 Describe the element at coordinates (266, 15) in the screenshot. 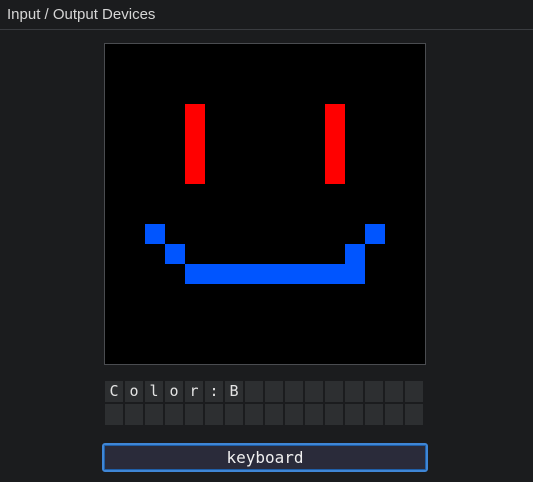

I see `panel-header: Input / Output Devices` at that location.